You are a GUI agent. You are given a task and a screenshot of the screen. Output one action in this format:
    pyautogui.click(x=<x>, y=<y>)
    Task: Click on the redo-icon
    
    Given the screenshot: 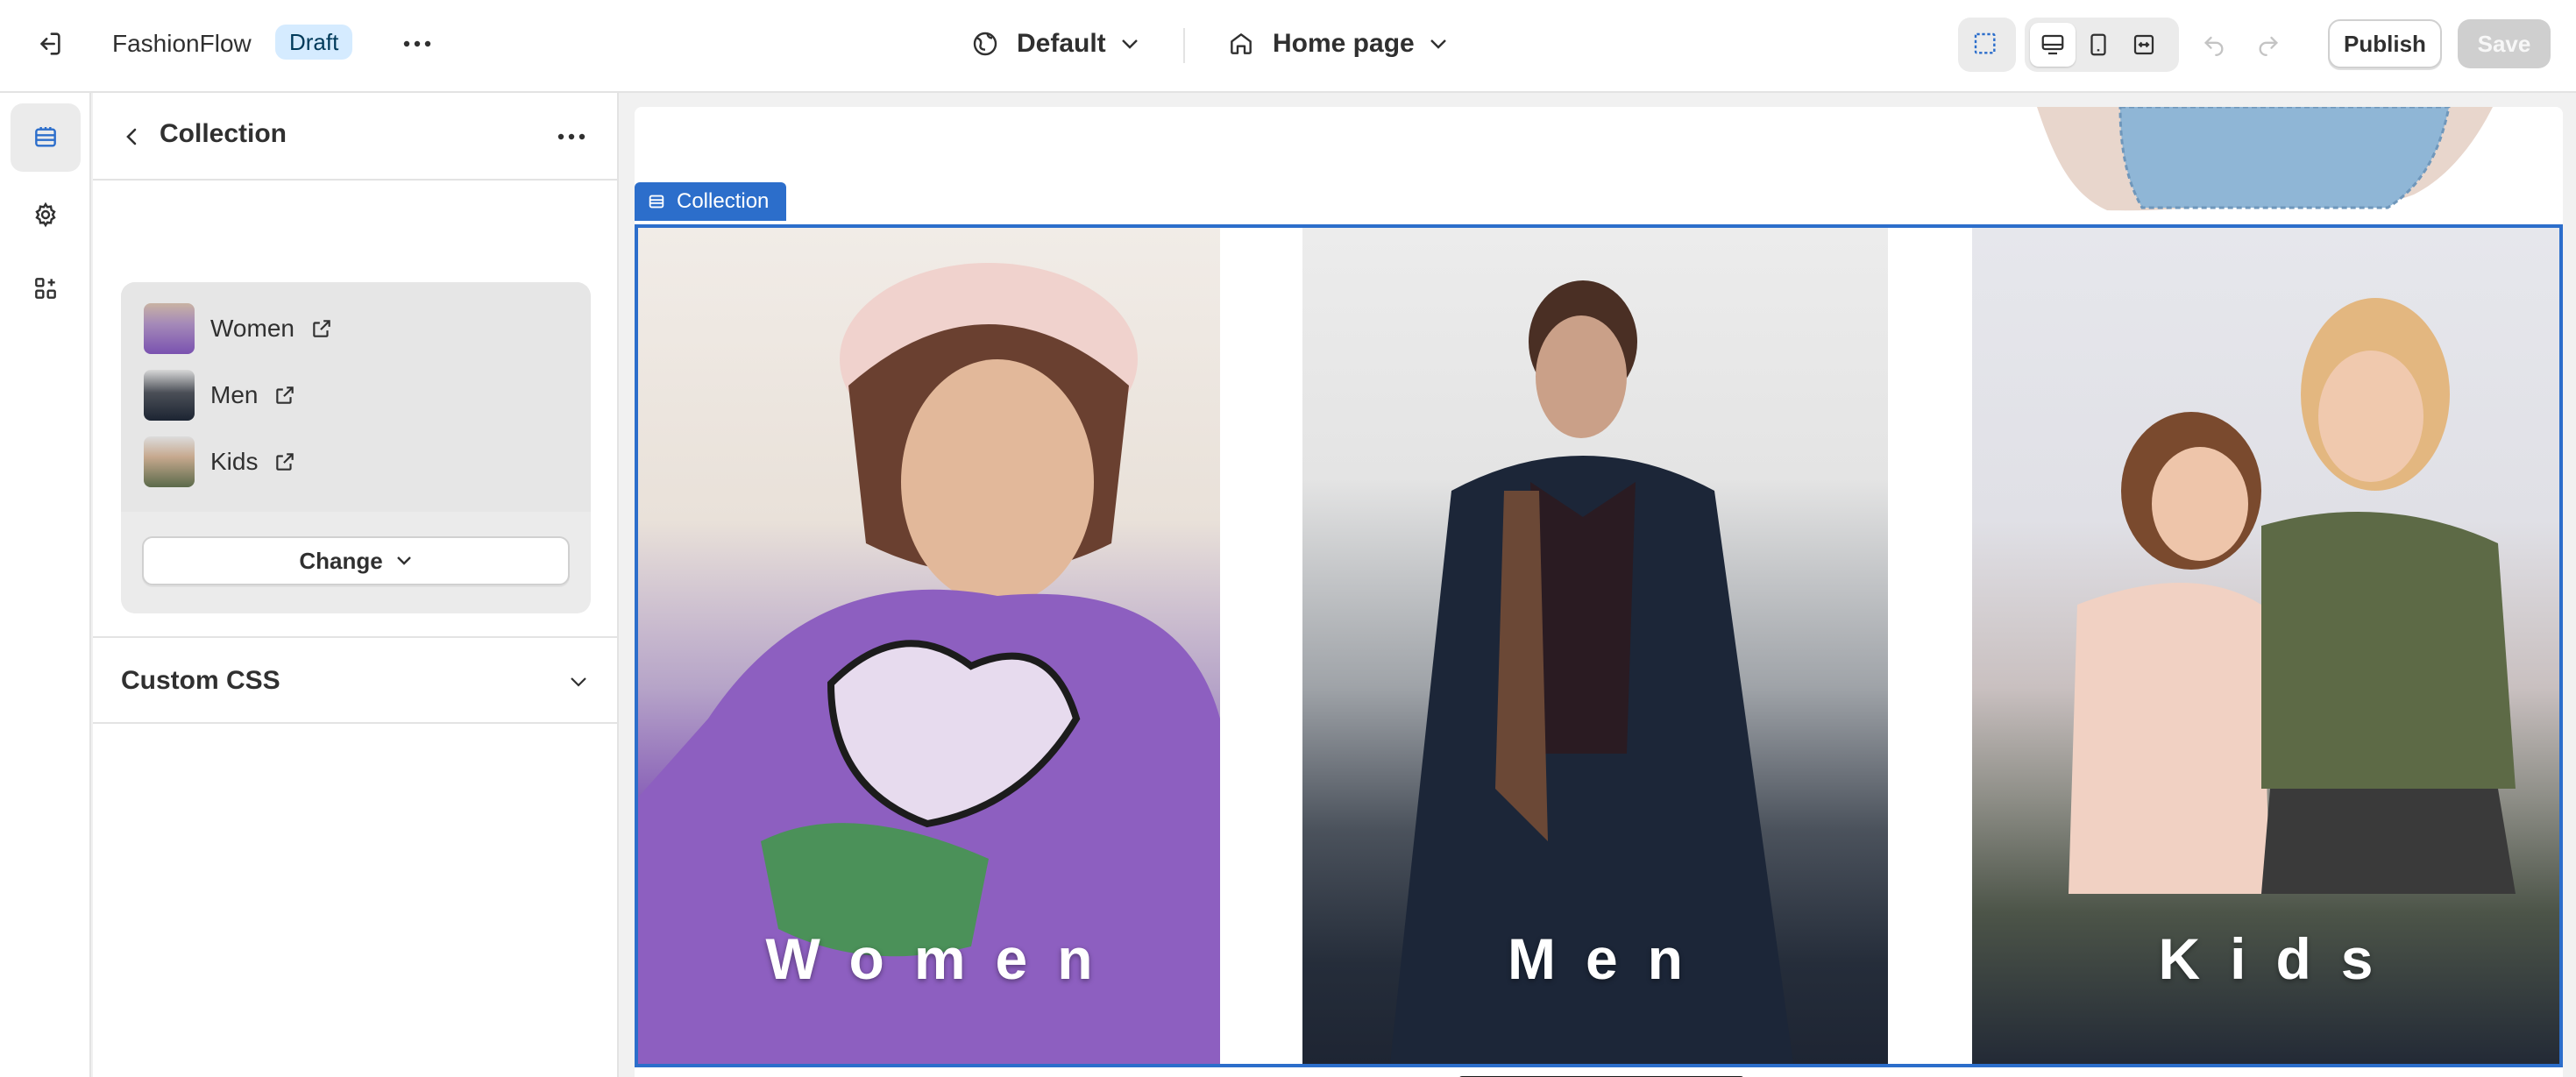 What is the action you would take?
    pyautogui.click(x=2268, y=46)
    